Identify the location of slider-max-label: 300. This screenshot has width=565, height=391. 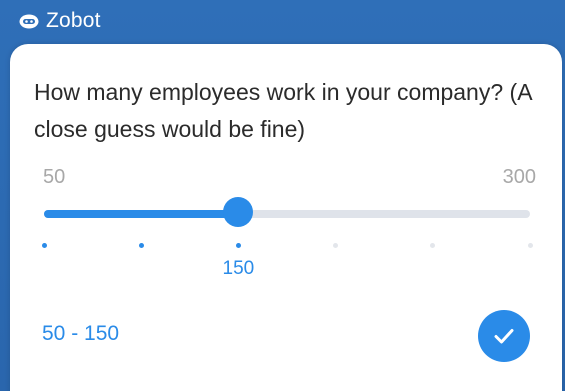
(519, 177).